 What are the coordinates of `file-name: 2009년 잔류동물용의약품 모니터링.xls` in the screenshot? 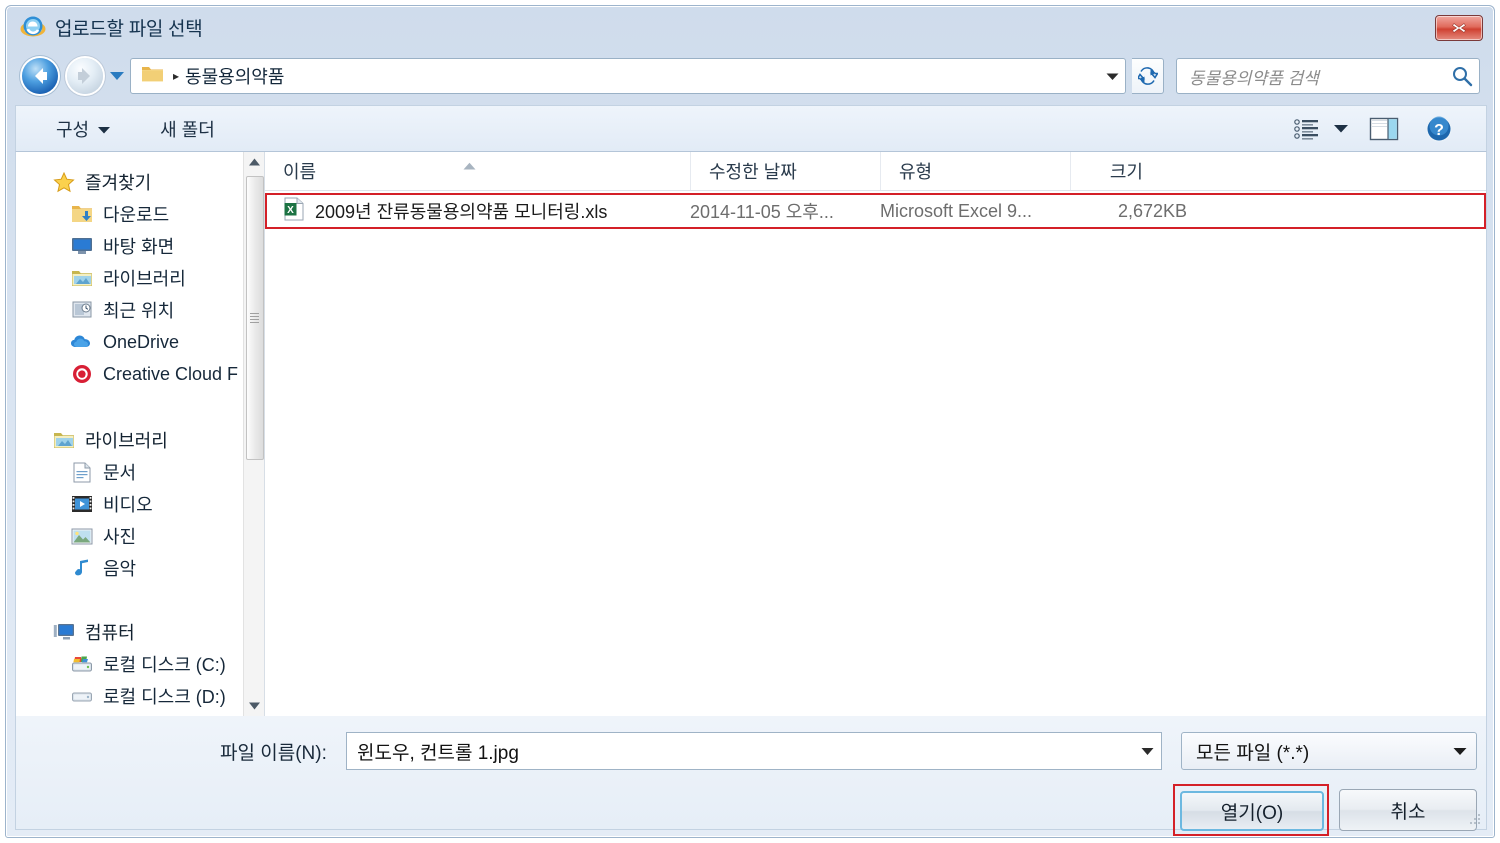 It's located at (461, 212).